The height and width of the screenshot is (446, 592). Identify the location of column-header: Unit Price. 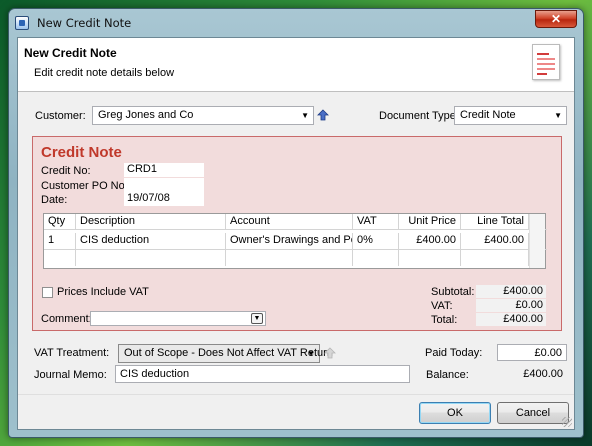
(430, 222).